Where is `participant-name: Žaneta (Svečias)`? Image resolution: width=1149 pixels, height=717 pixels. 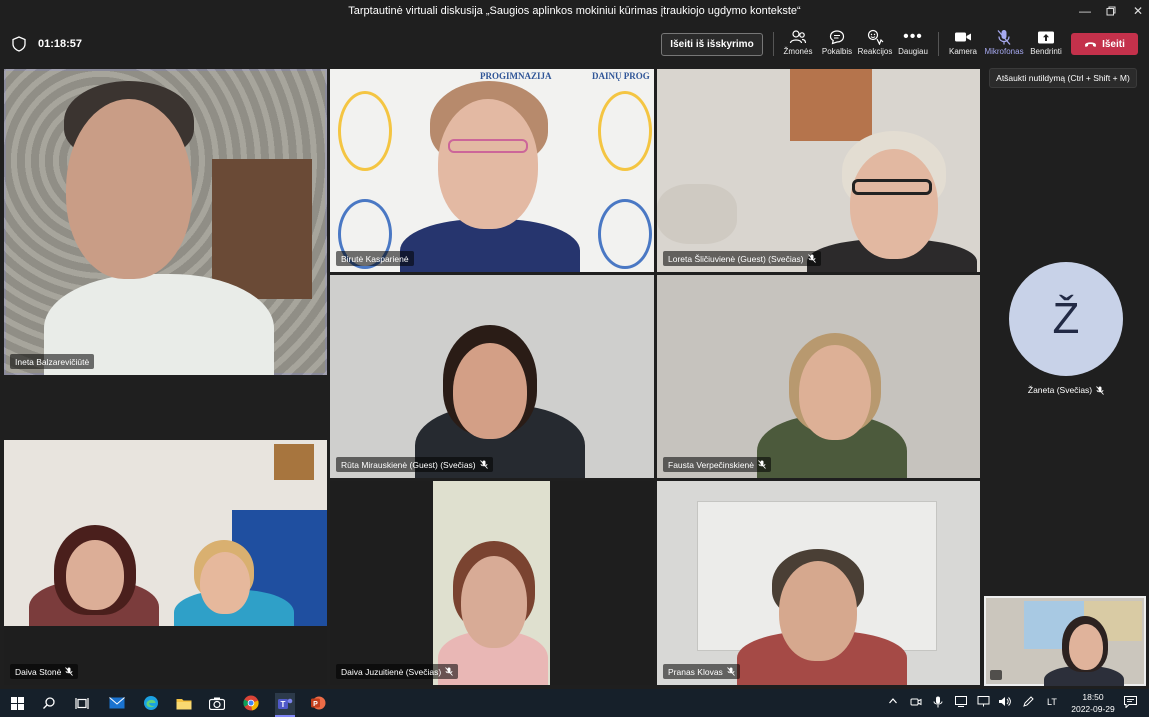
participant-name: Žaneta (Svečias) is located at coordinates (1060, 390).